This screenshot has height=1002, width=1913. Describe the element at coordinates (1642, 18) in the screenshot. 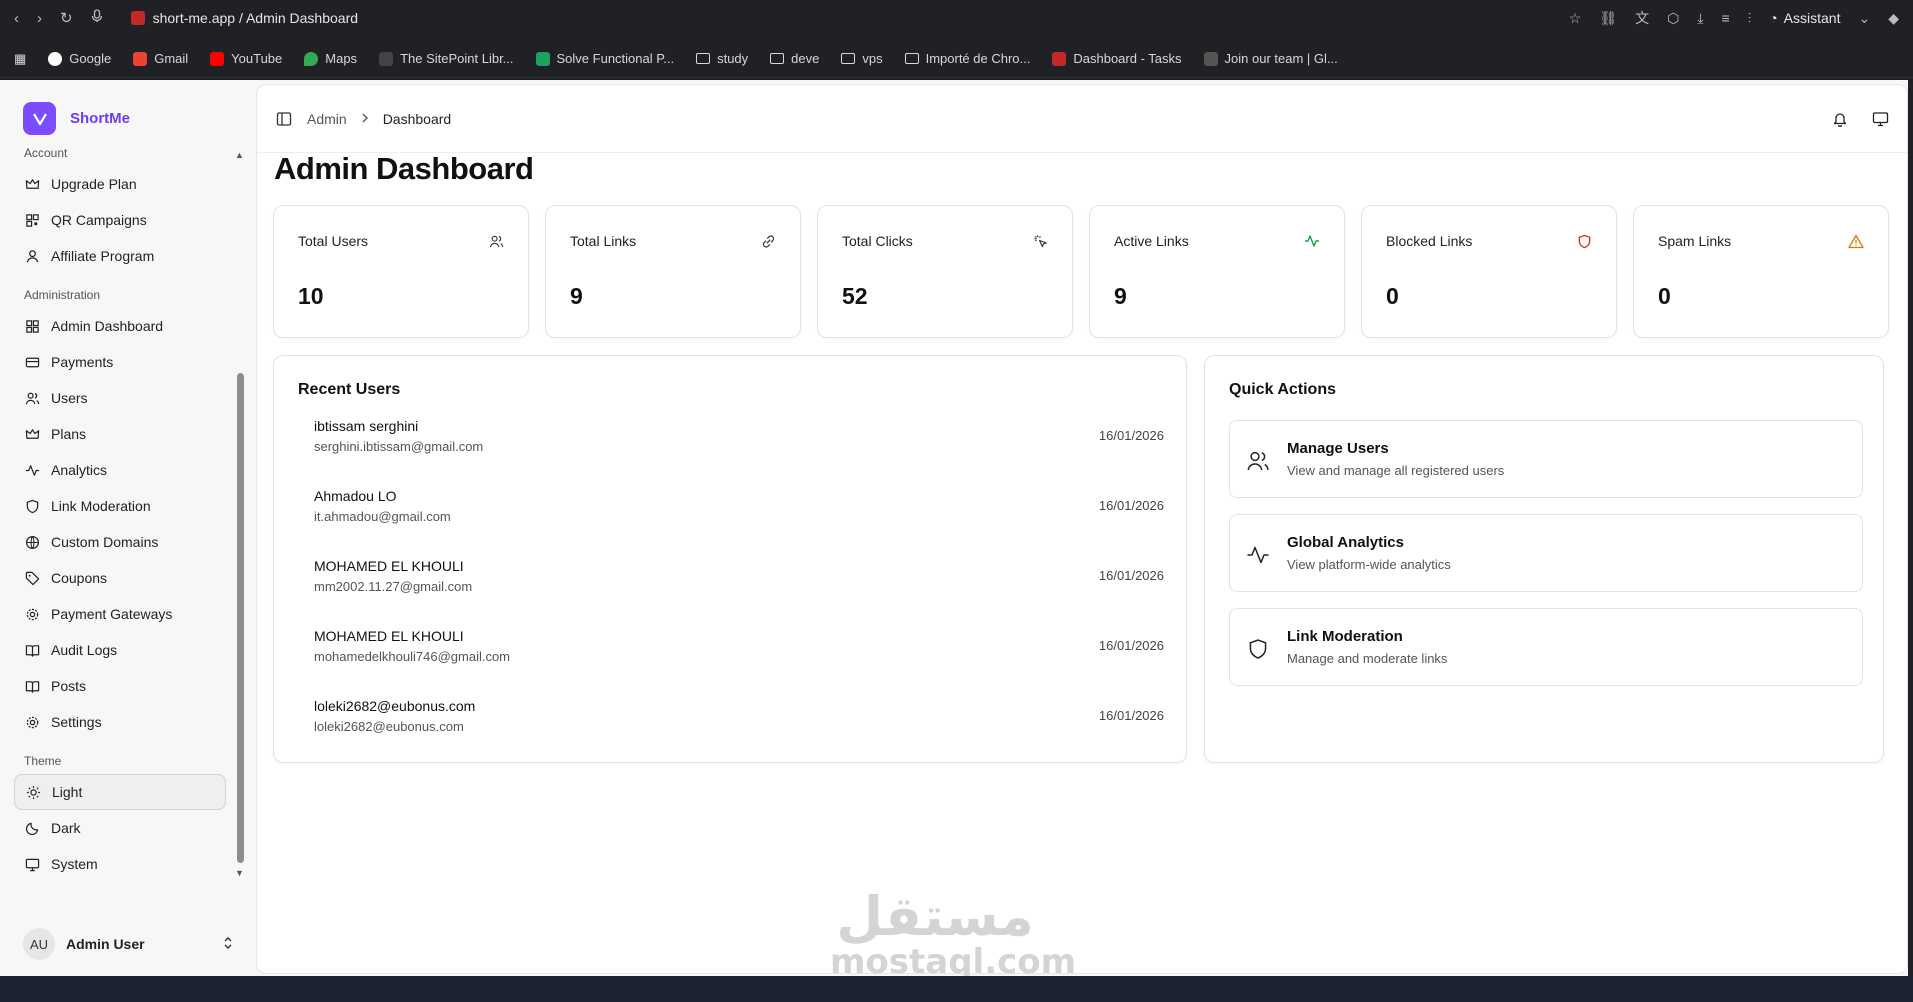

I see `translate-icon: 文` at that location.